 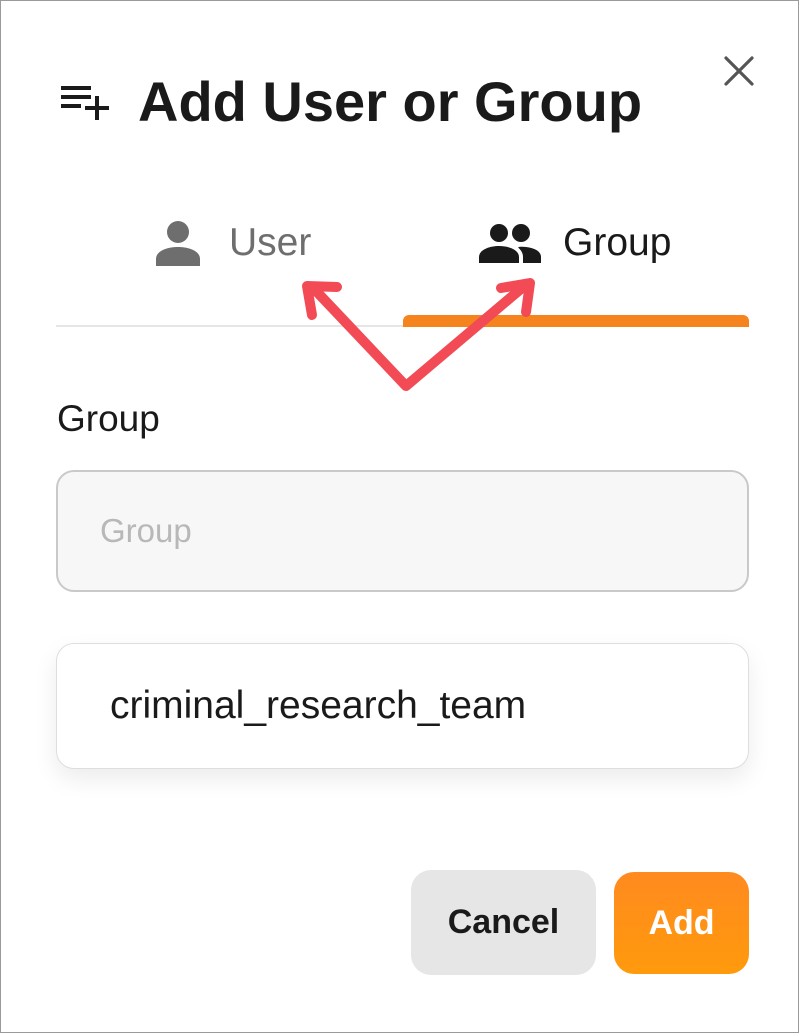 I want to click on tab-group: Group, so click(x=575, y=243).